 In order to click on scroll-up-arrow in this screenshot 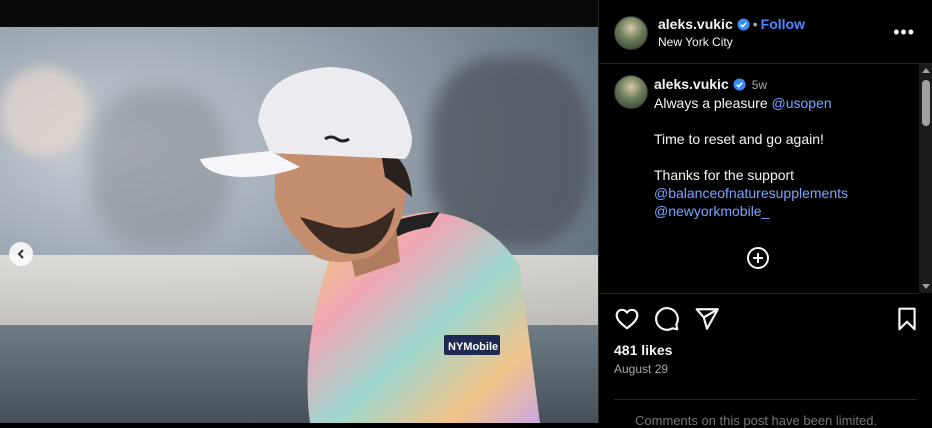, I will do `click(926, 70)`.